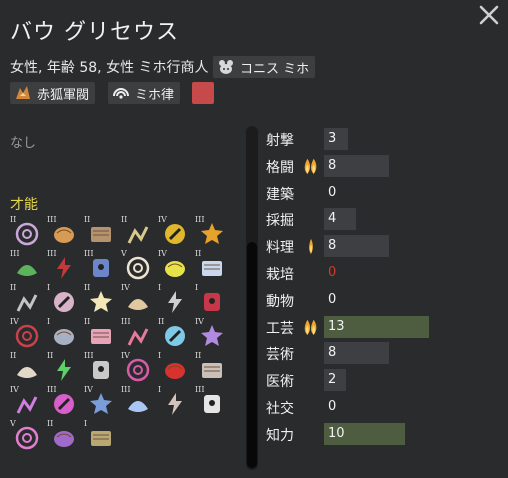 This screenshot has width=508, height=478. I want to click on fox-head-icon, so click(101, 301).